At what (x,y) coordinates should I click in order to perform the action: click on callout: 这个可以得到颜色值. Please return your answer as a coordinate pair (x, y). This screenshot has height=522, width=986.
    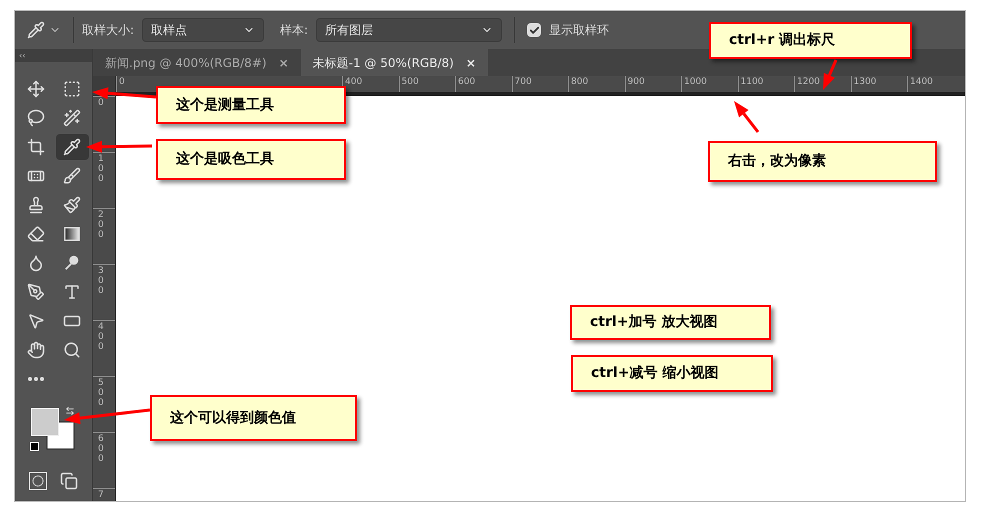
    Looking at the image, I should click on (253, 418).